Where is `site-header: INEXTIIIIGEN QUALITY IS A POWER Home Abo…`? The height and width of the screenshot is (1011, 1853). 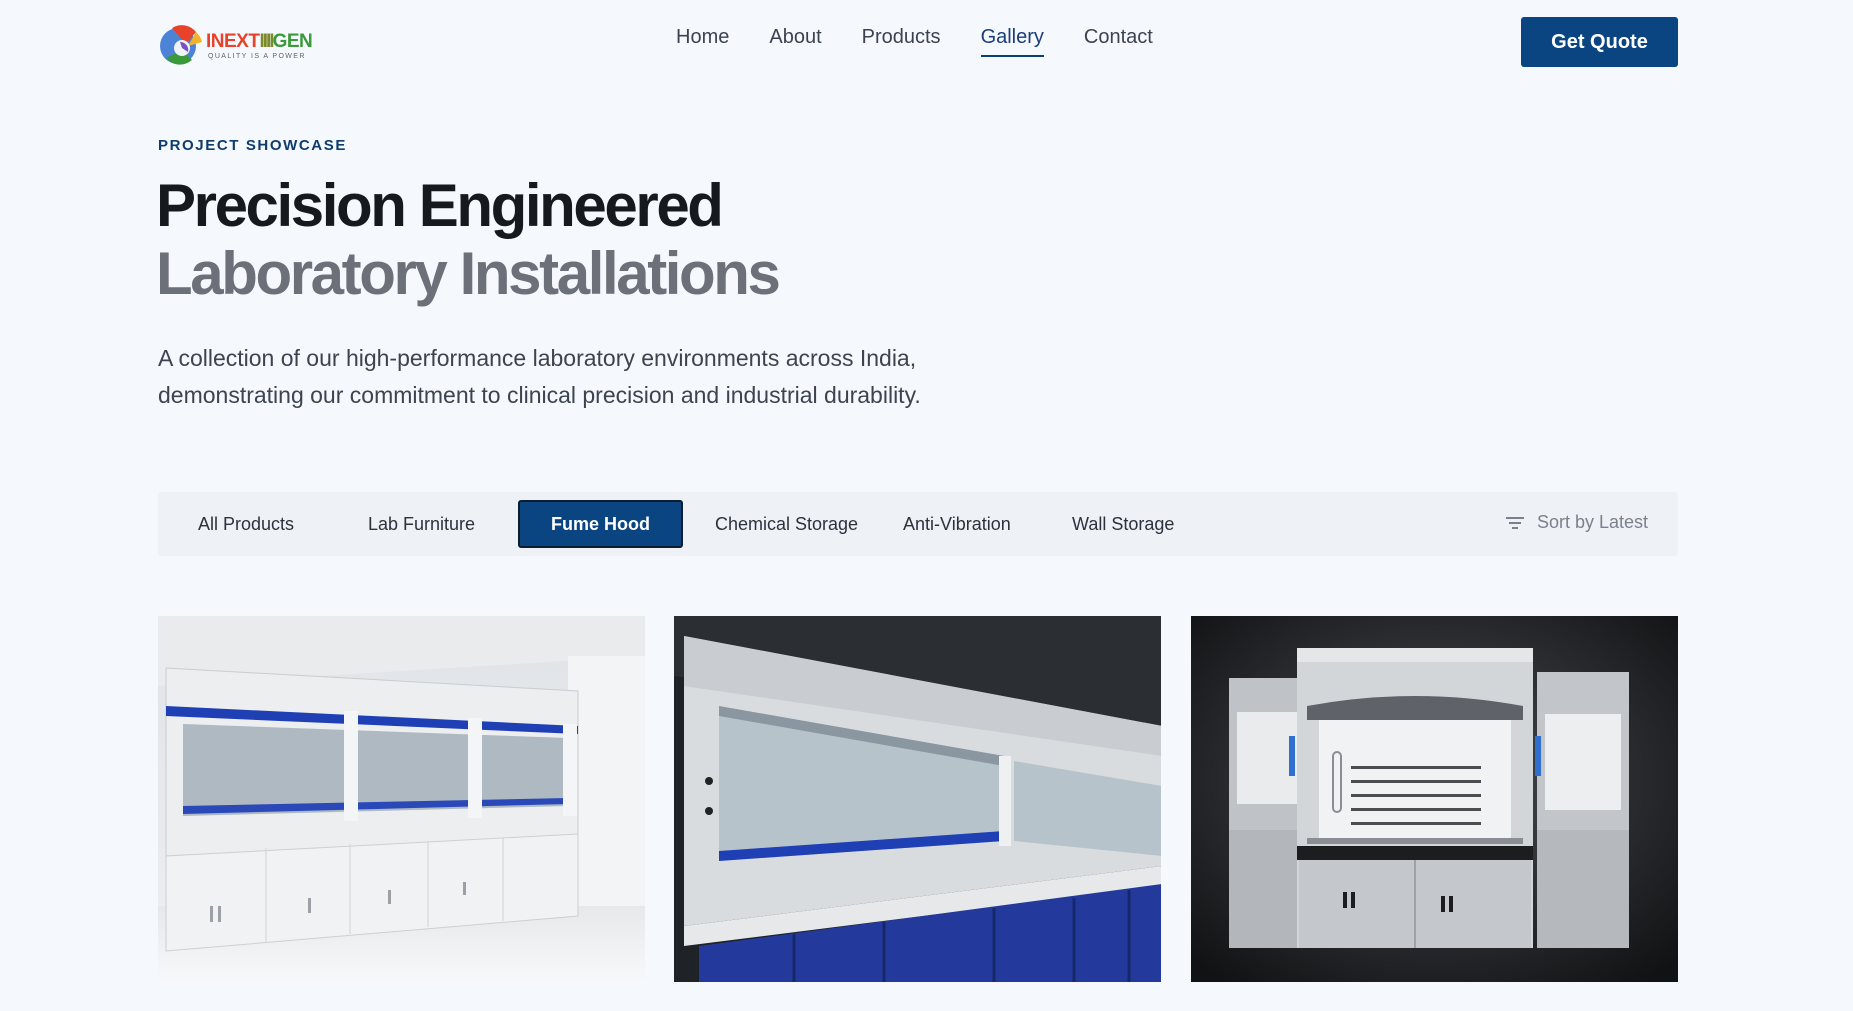
site-header: INEXTIIIIGEN QUALITY IS A POWER Home Abo… is located at coordinates (926, 42).